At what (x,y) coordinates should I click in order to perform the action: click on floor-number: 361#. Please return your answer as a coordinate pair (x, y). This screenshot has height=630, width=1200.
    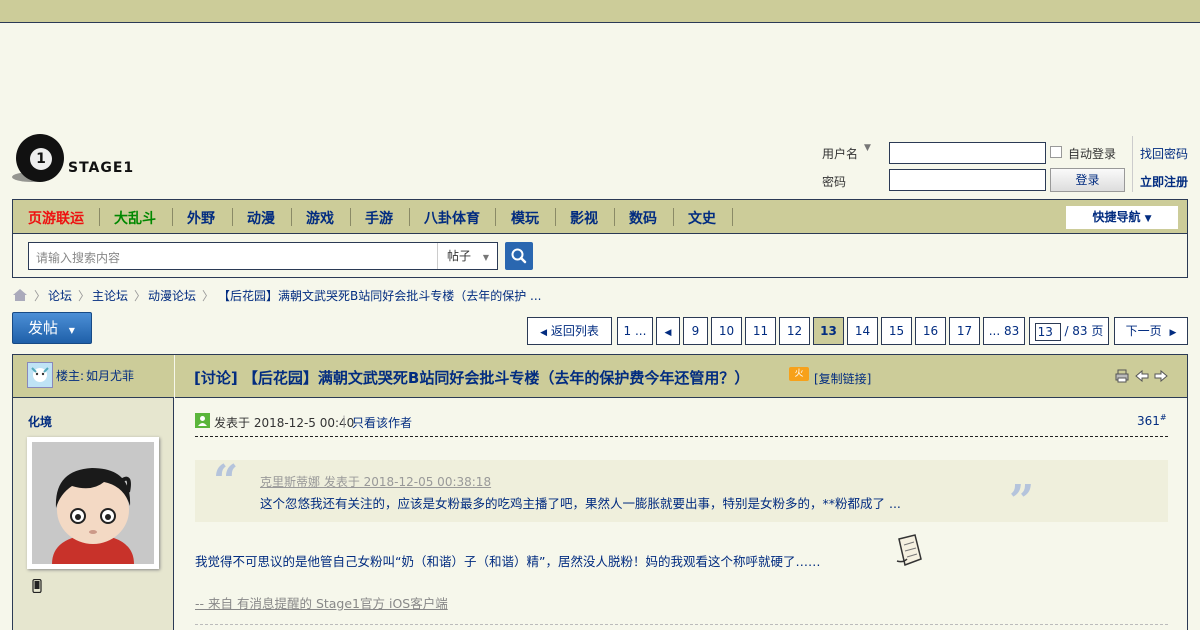
    Looking at the image, I should click on (1152, 420).